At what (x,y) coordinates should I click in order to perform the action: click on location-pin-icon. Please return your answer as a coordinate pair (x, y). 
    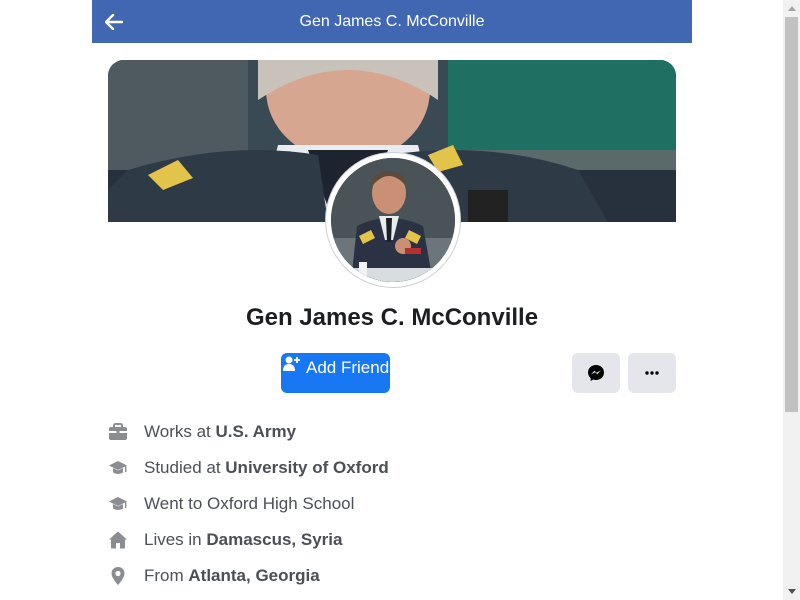
    Looking at the image, I should click on (118, 576).